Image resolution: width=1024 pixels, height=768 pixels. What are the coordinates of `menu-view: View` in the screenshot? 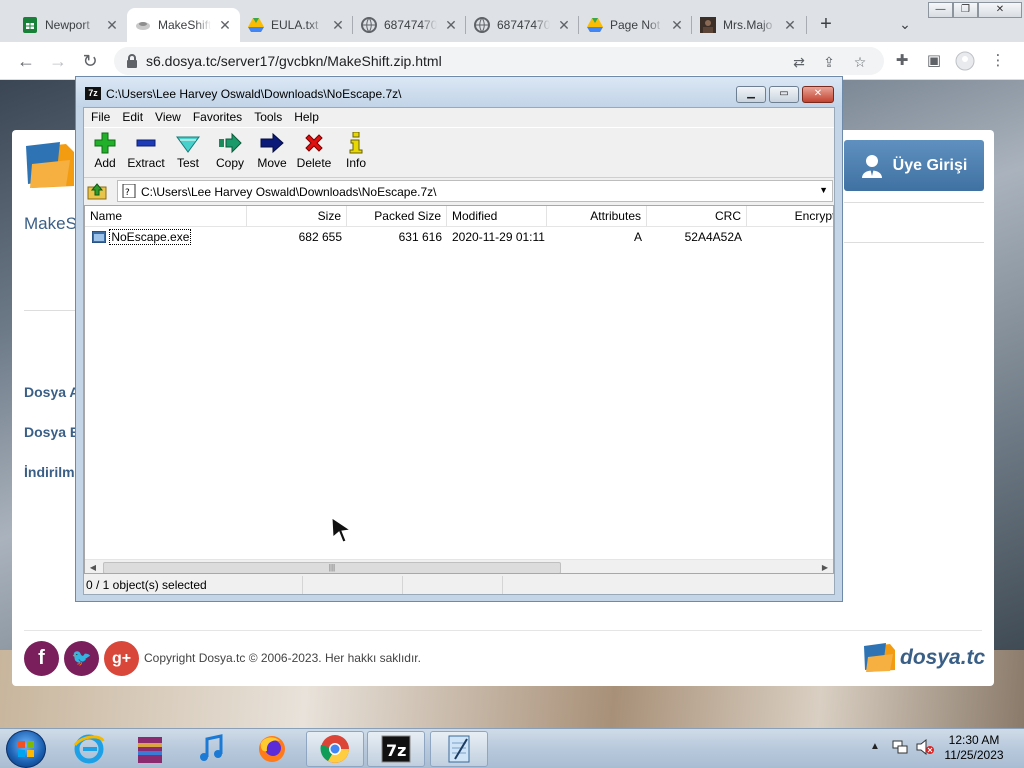 It's located at (168, 117).